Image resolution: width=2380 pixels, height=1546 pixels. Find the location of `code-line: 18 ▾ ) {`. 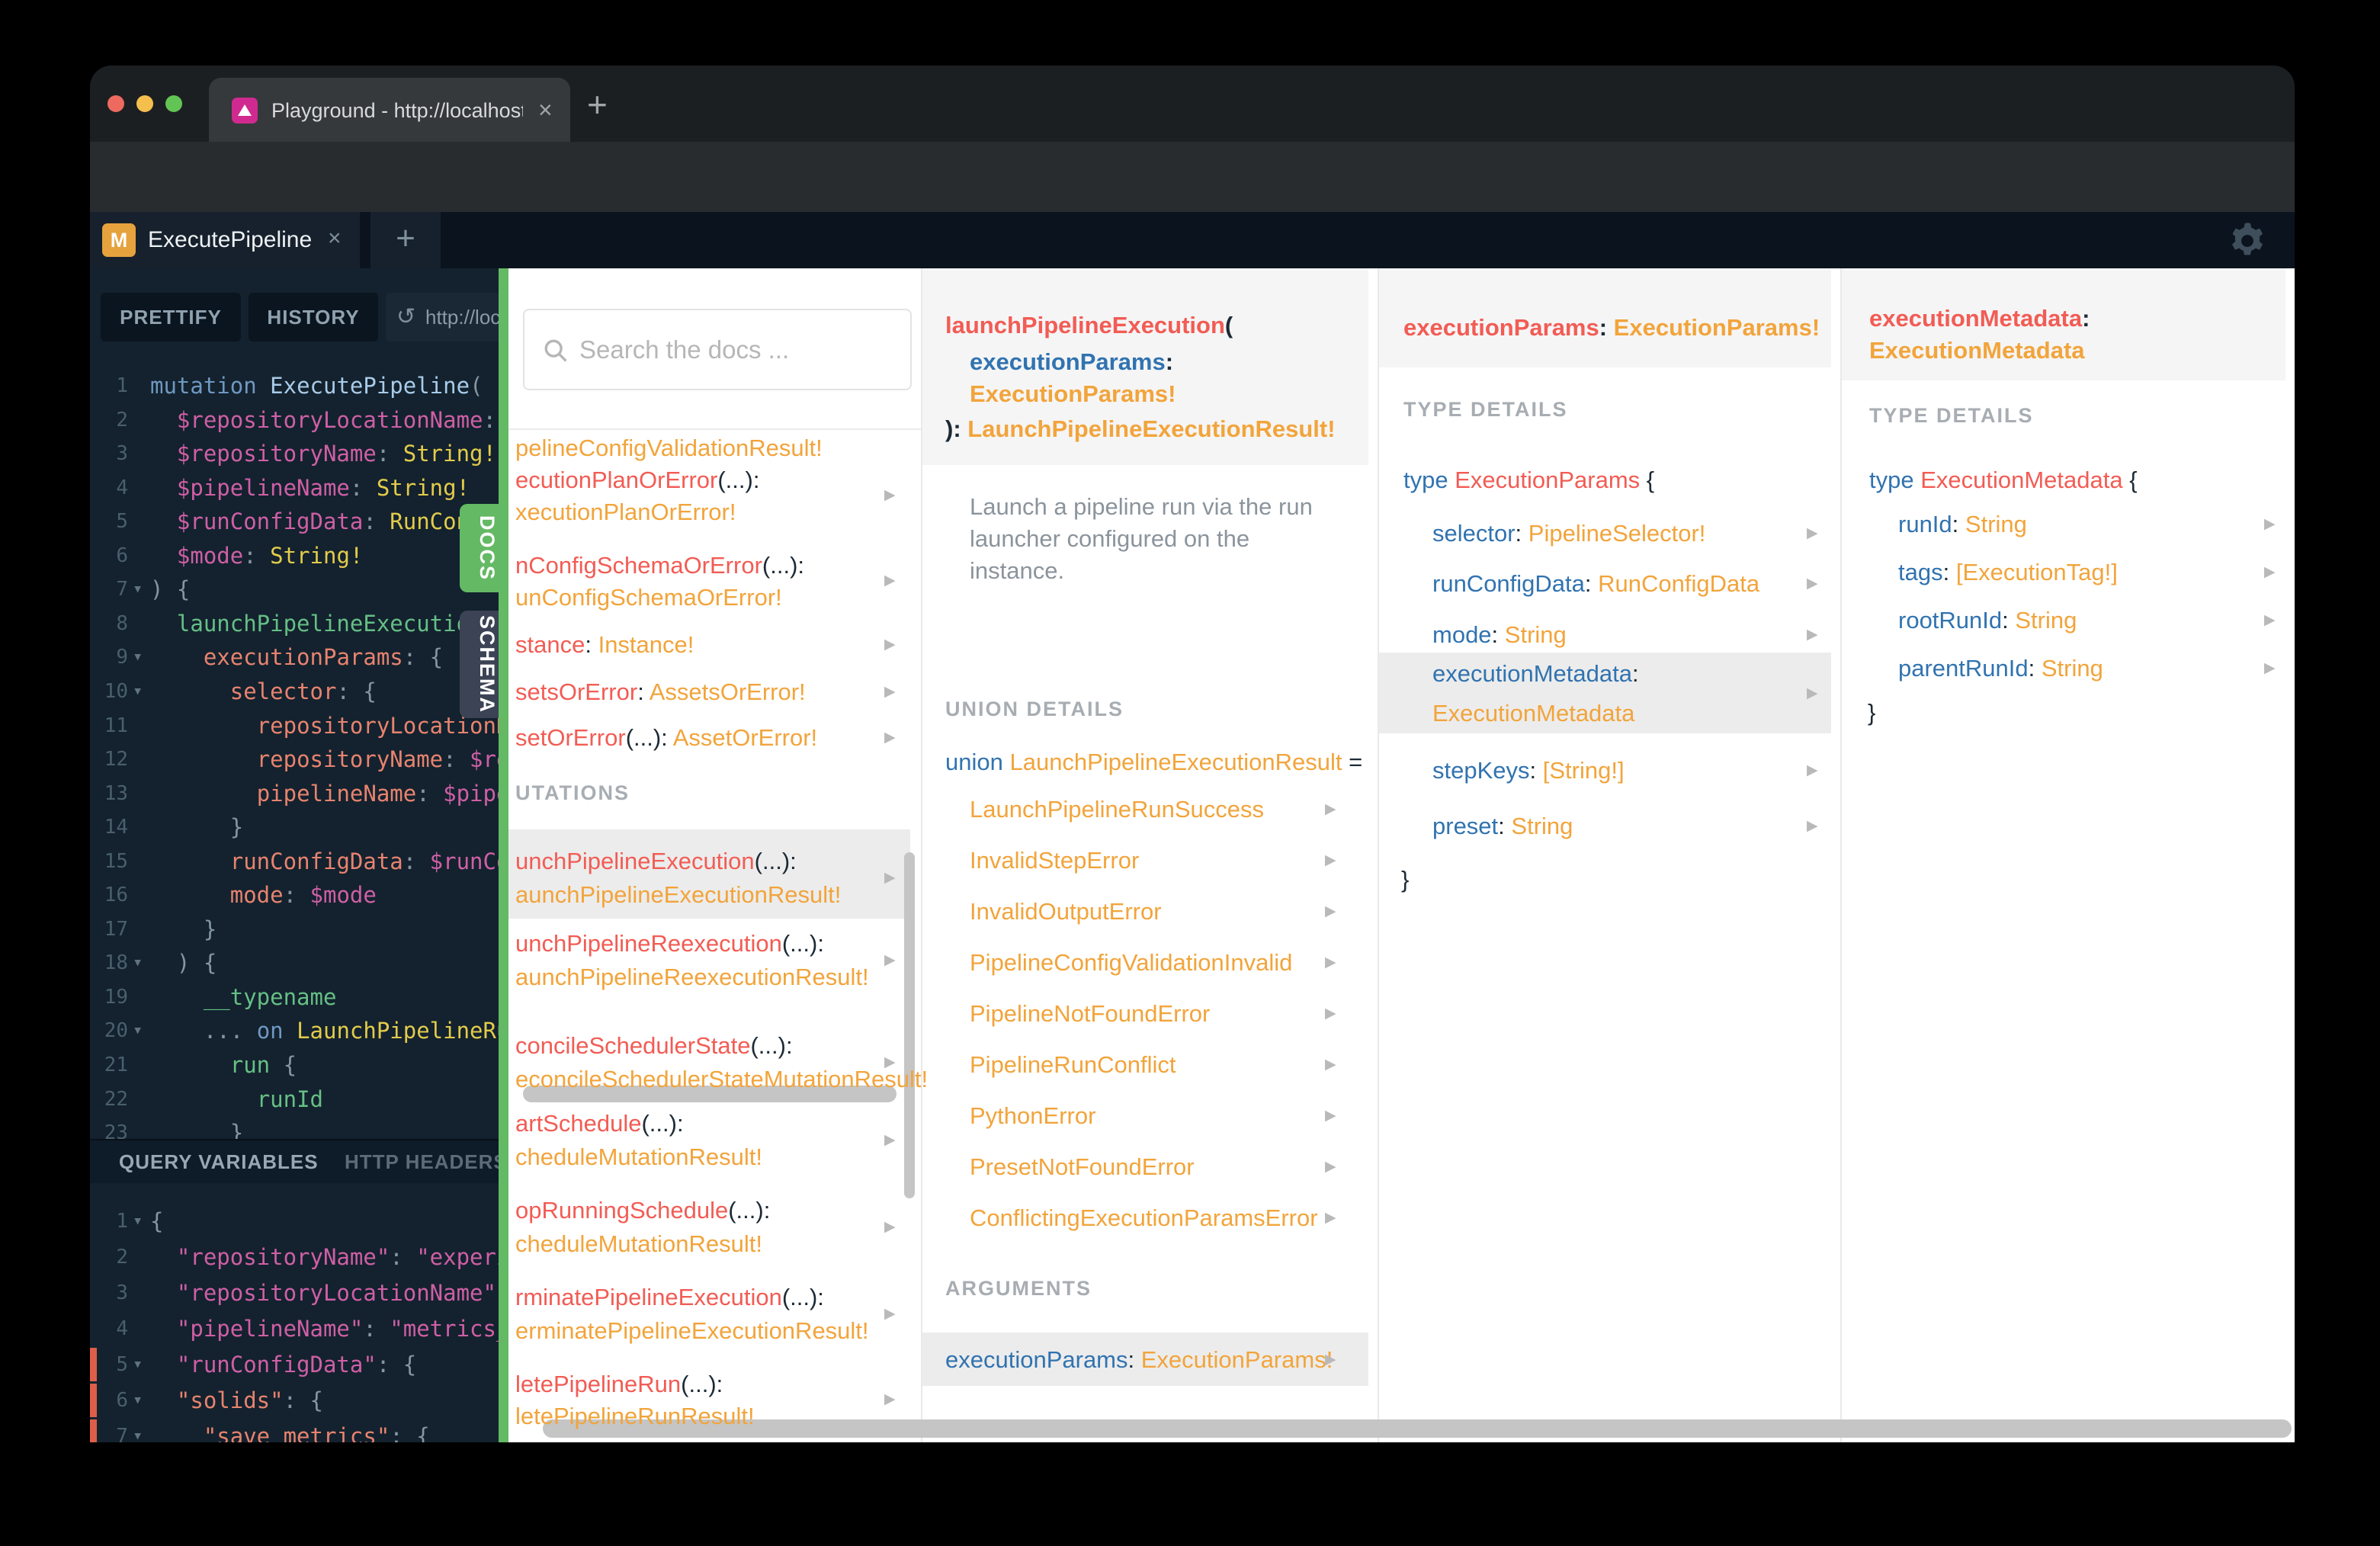

code-line: 18 ▾ ) { is located at coordinates (299, 963).